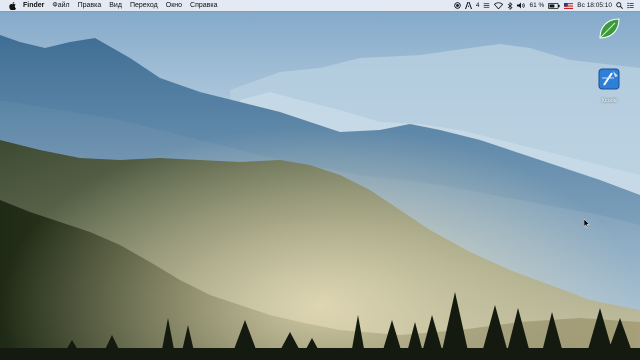  Describe the element at coordinates (144, 5) in the screenshot. I see `menu-go: Переход` at that location.